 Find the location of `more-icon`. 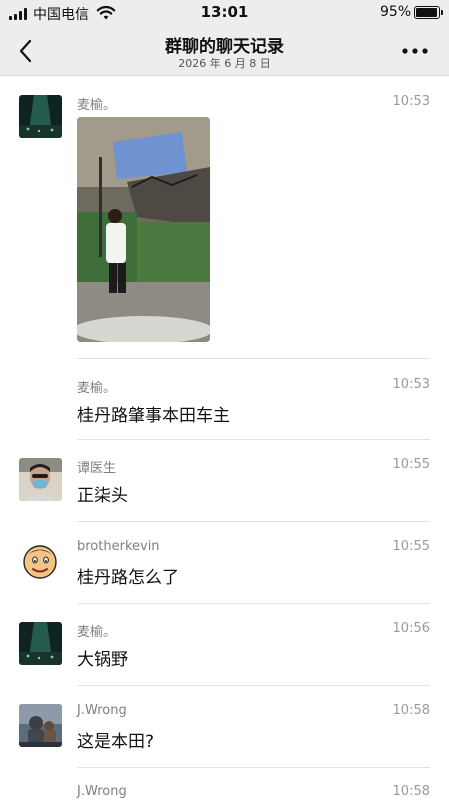

more-icon is located at coordinates (415, 51).